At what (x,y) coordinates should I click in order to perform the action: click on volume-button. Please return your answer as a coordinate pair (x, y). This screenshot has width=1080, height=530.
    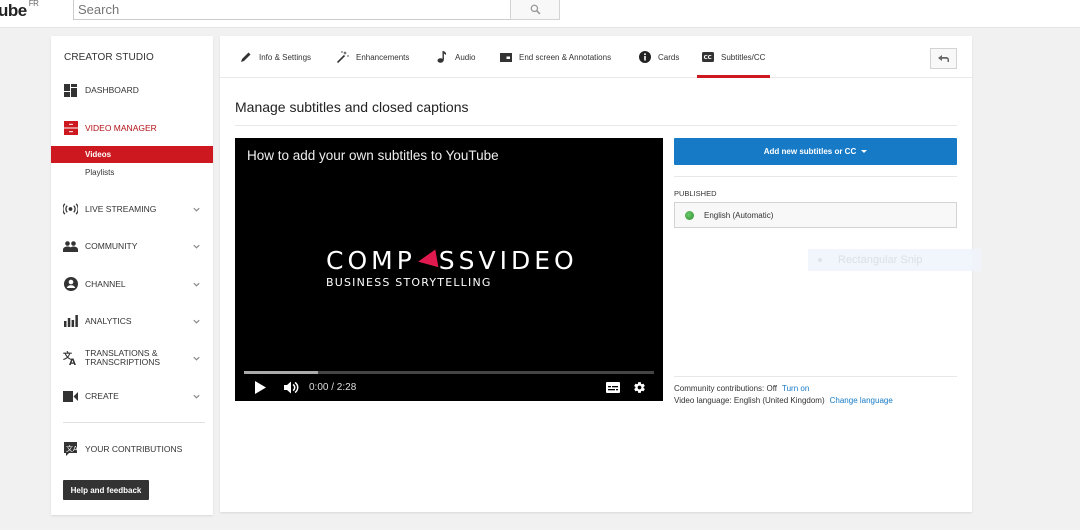
    Looking at the image, I should click on (291, 387).